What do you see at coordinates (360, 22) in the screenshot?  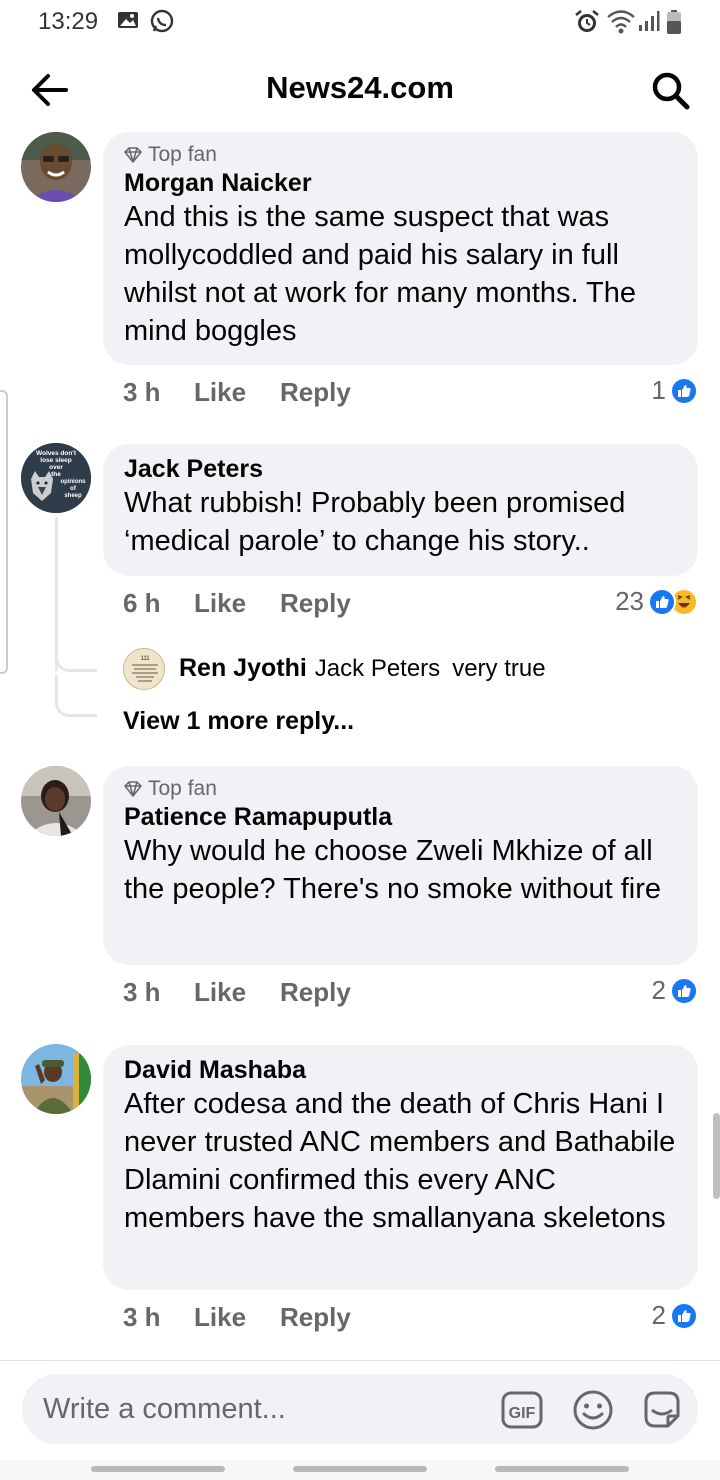 I see `status-bar: 13:29` at bounding box center [360, 22].